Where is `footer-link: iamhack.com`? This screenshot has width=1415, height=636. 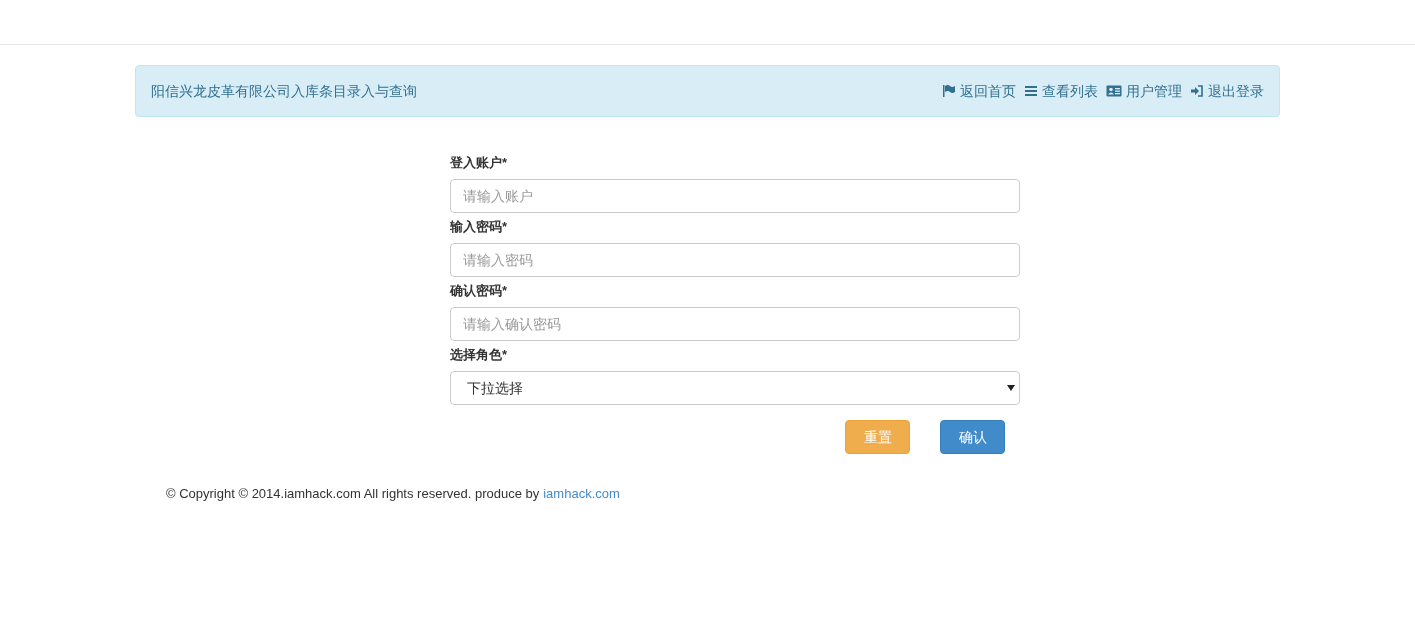
footer-link: iamhack.com is located at coordinates (581, 494).